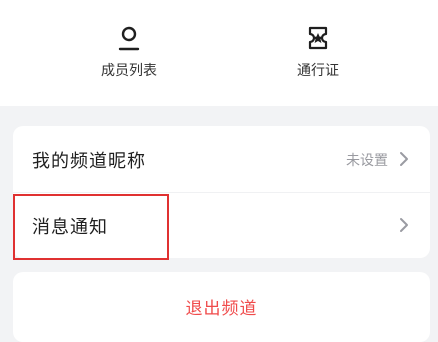 The width and height of the screenshot is (438, 342). I want to click on leave-channel-label: 退出频道, so click(221, 309).